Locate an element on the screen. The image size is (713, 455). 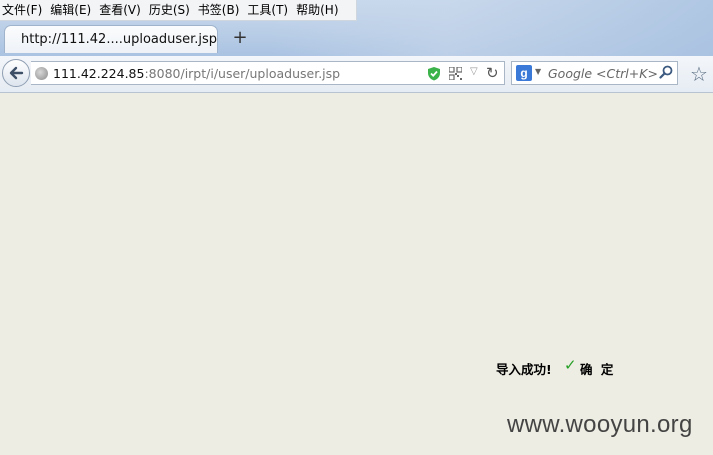
search-bar: g ▼ Google <Ctrl+K> is located at coordinates (594, 73).